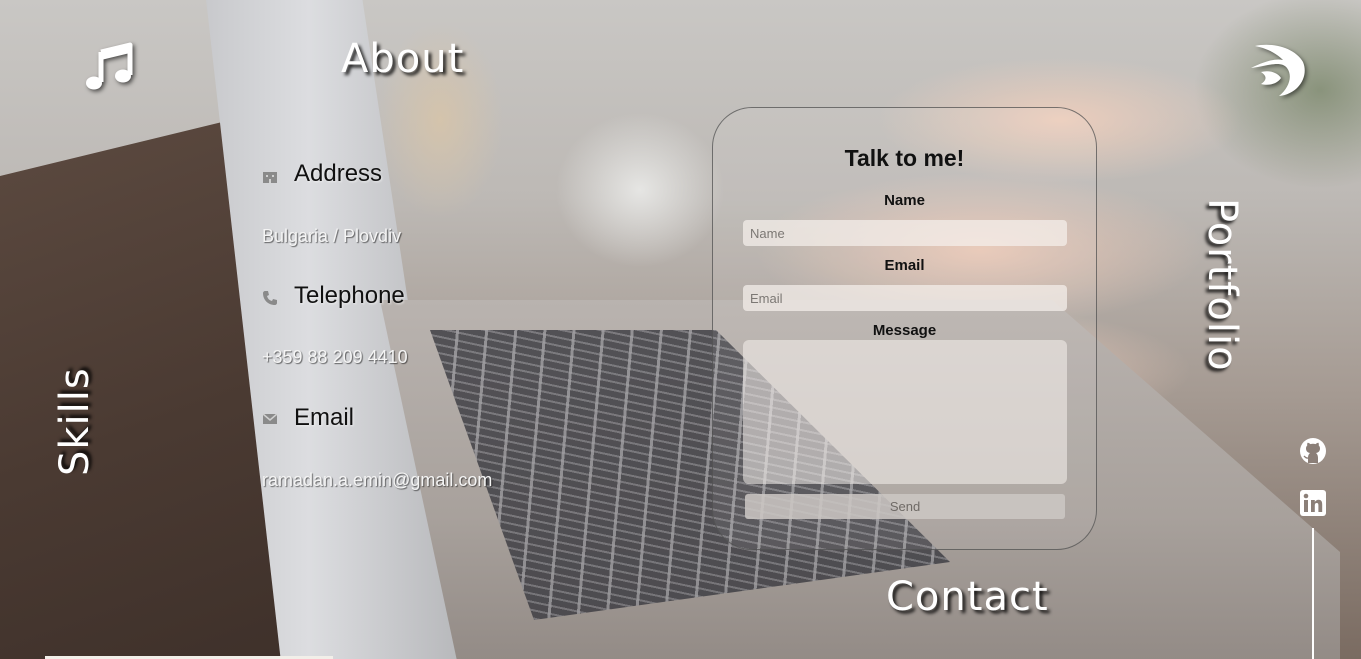 The height and width of the screenshot is (659, 1361). Describe the element at coordinates (349, 295) in the screenshot. I see `telephone-heading: Telephone` at that location.